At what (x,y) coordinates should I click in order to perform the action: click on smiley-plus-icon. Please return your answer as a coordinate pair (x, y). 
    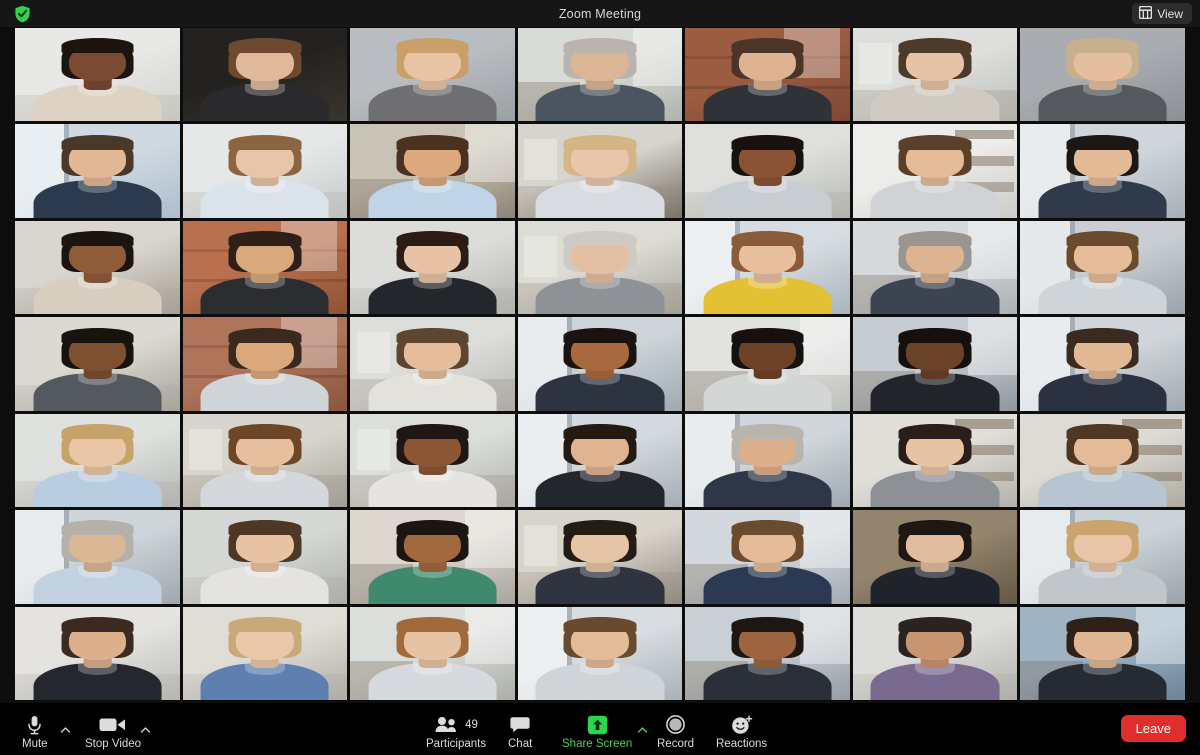
    Looking at the image, I should click on (742, 724).